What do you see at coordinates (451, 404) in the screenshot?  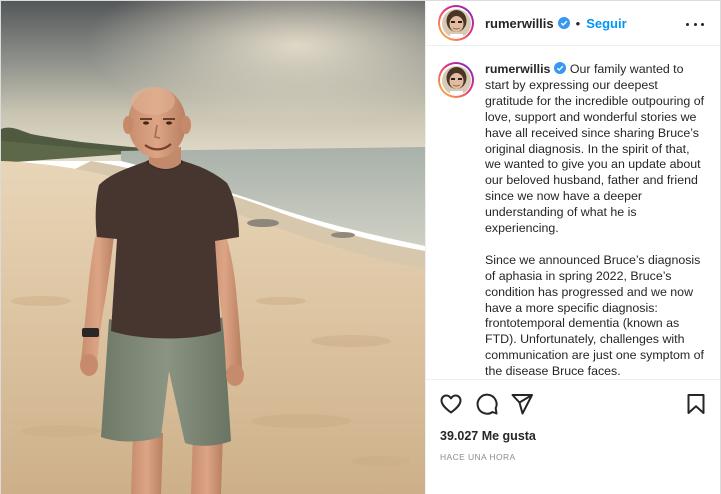 I see `heart-icon` at bounding box center [451, 404].